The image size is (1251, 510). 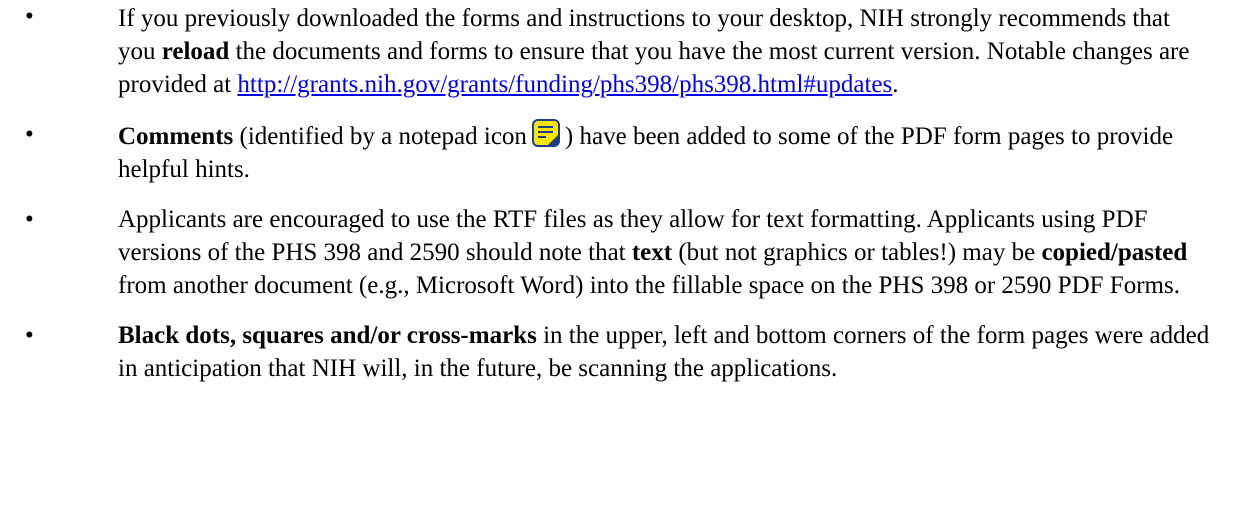 I want to click on item-bold: reload, so click(x=195, y=51).